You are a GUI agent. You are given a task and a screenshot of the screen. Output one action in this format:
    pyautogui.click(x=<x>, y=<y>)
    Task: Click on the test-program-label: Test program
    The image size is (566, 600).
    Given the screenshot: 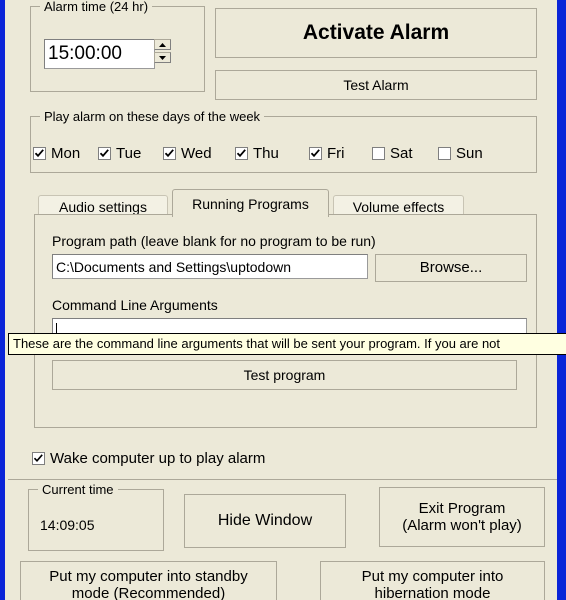 What is the action you would take?
    pyautogui.click(x=284, y=374)
    